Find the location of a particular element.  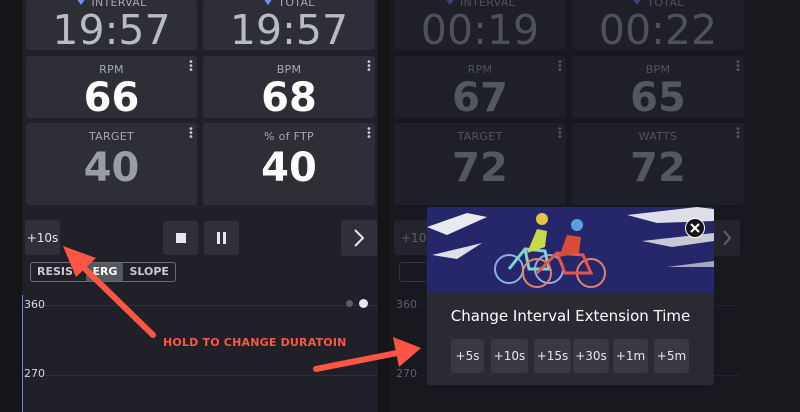

mode-resist: RESIST is located at coordinates (58, 272).